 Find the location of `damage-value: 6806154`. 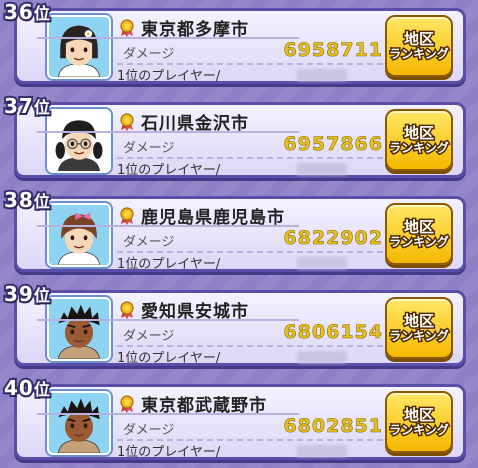

damage-value: 6806154 is located at coordinates (333, 332).